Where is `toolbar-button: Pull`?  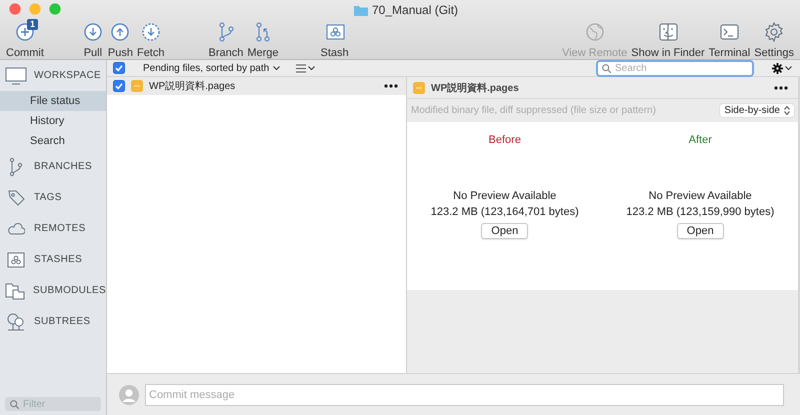
toolbar-button: Pull is located at coordinates (93, 39).